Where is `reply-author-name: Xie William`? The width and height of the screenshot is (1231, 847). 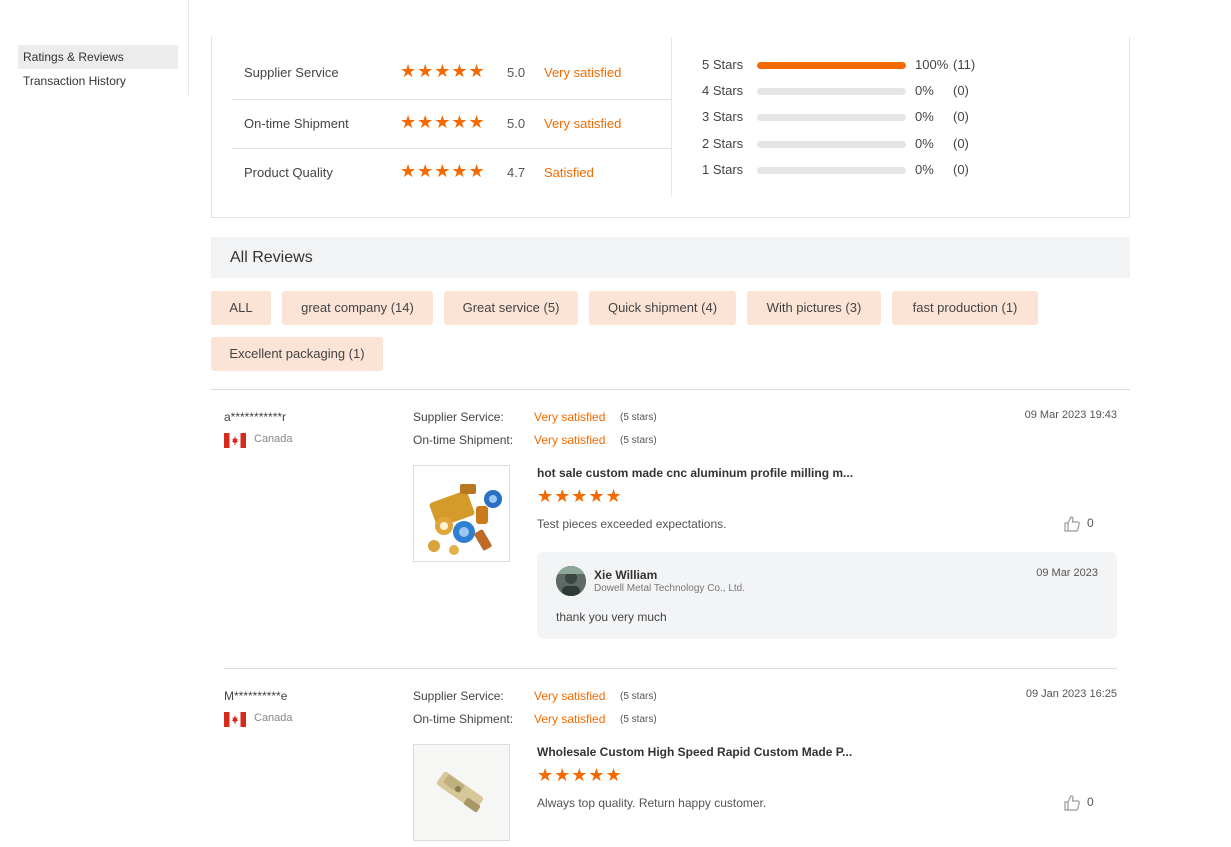
reply-author-name: Xie William is located at coordinates (626, 575).